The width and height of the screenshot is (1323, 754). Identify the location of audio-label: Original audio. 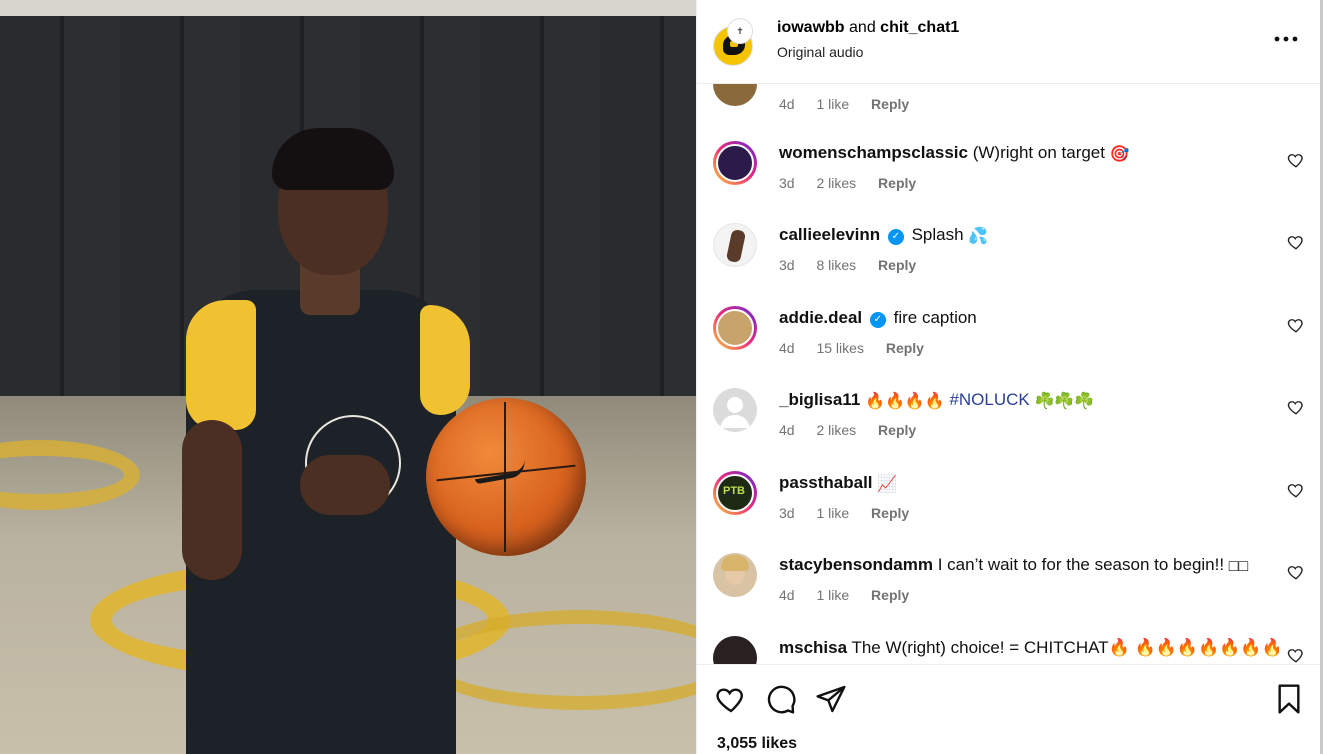
(820, 52).